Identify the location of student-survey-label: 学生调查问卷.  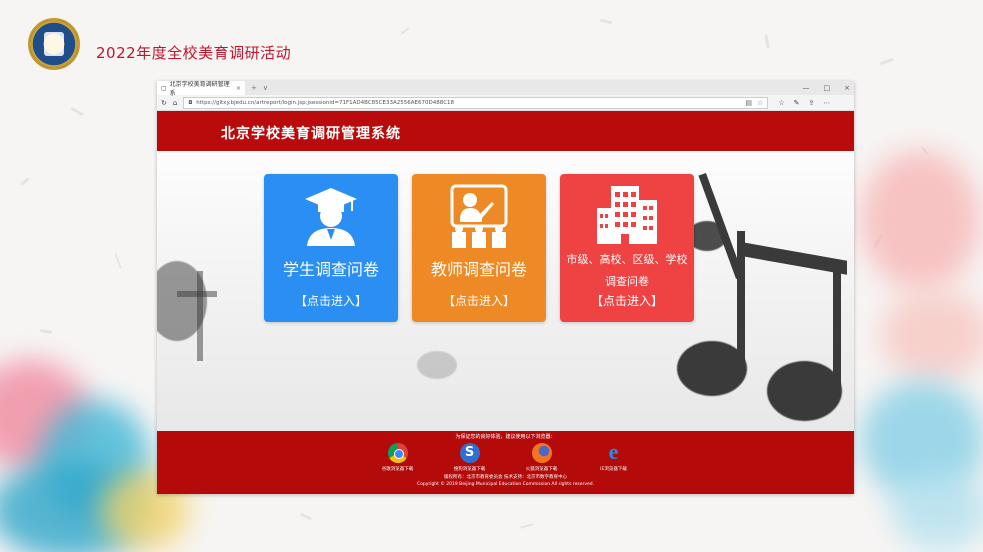
(330, 269).